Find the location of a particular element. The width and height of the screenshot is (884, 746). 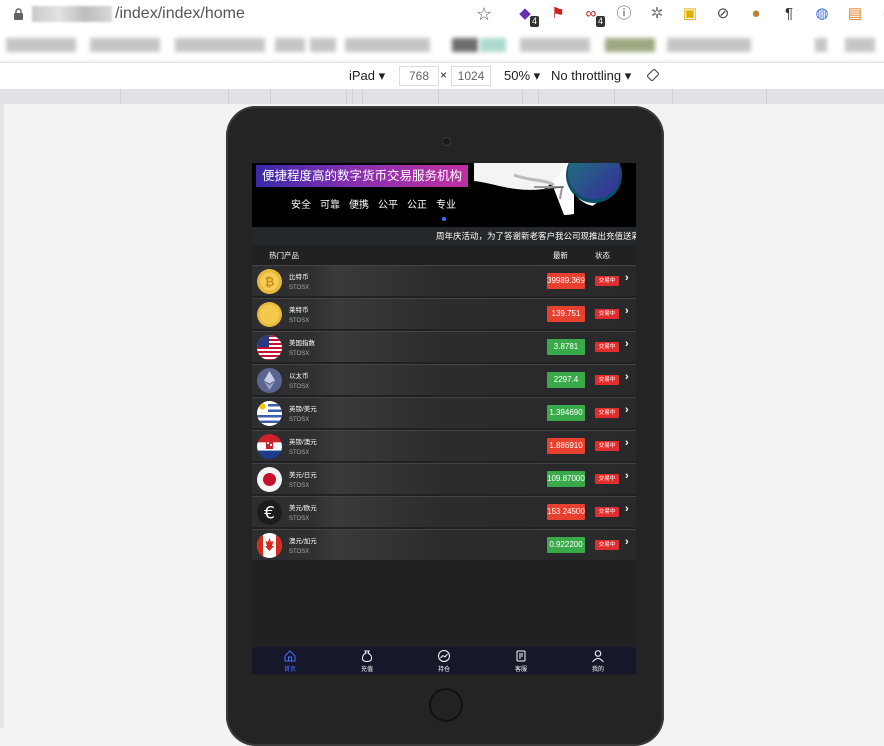

table-row: ₿ 比特币 STOSX 39989.3699 交易中 › is located at coordinates (444, 280).